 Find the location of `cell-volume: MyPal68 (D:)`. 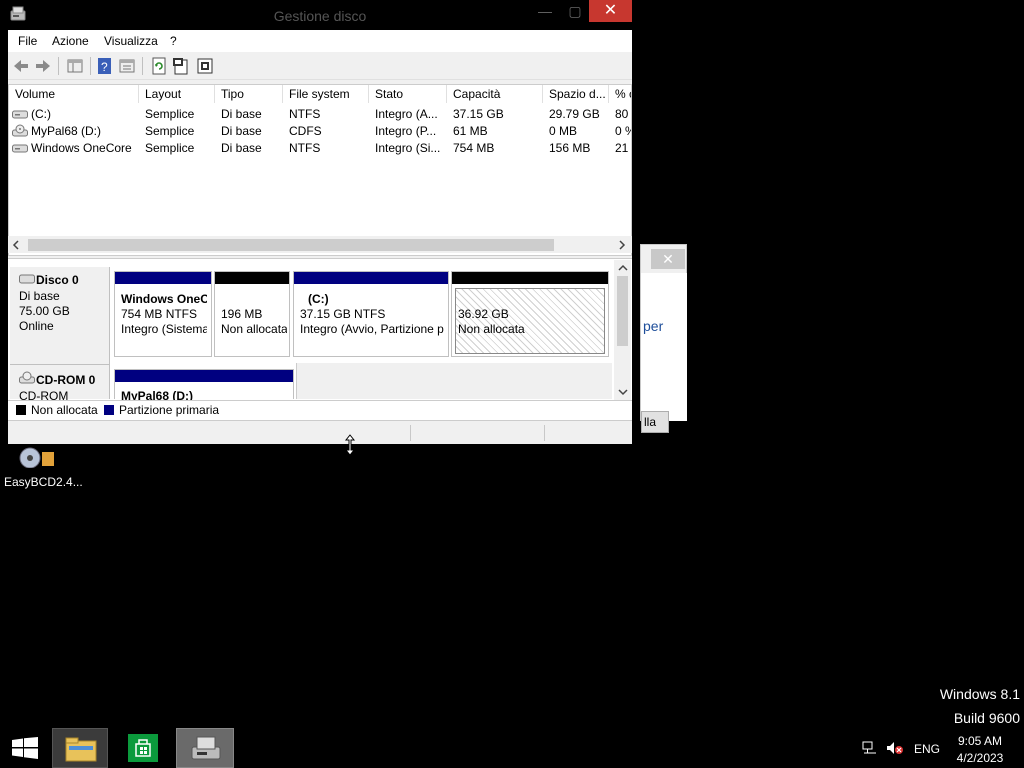

cell-volume: MyPal68 (D:) is located at coordinates (66, 131).